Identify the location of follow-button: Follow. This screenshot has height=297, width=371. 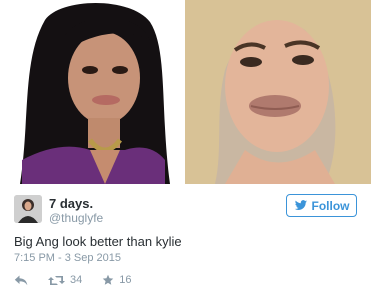
(321, 205).